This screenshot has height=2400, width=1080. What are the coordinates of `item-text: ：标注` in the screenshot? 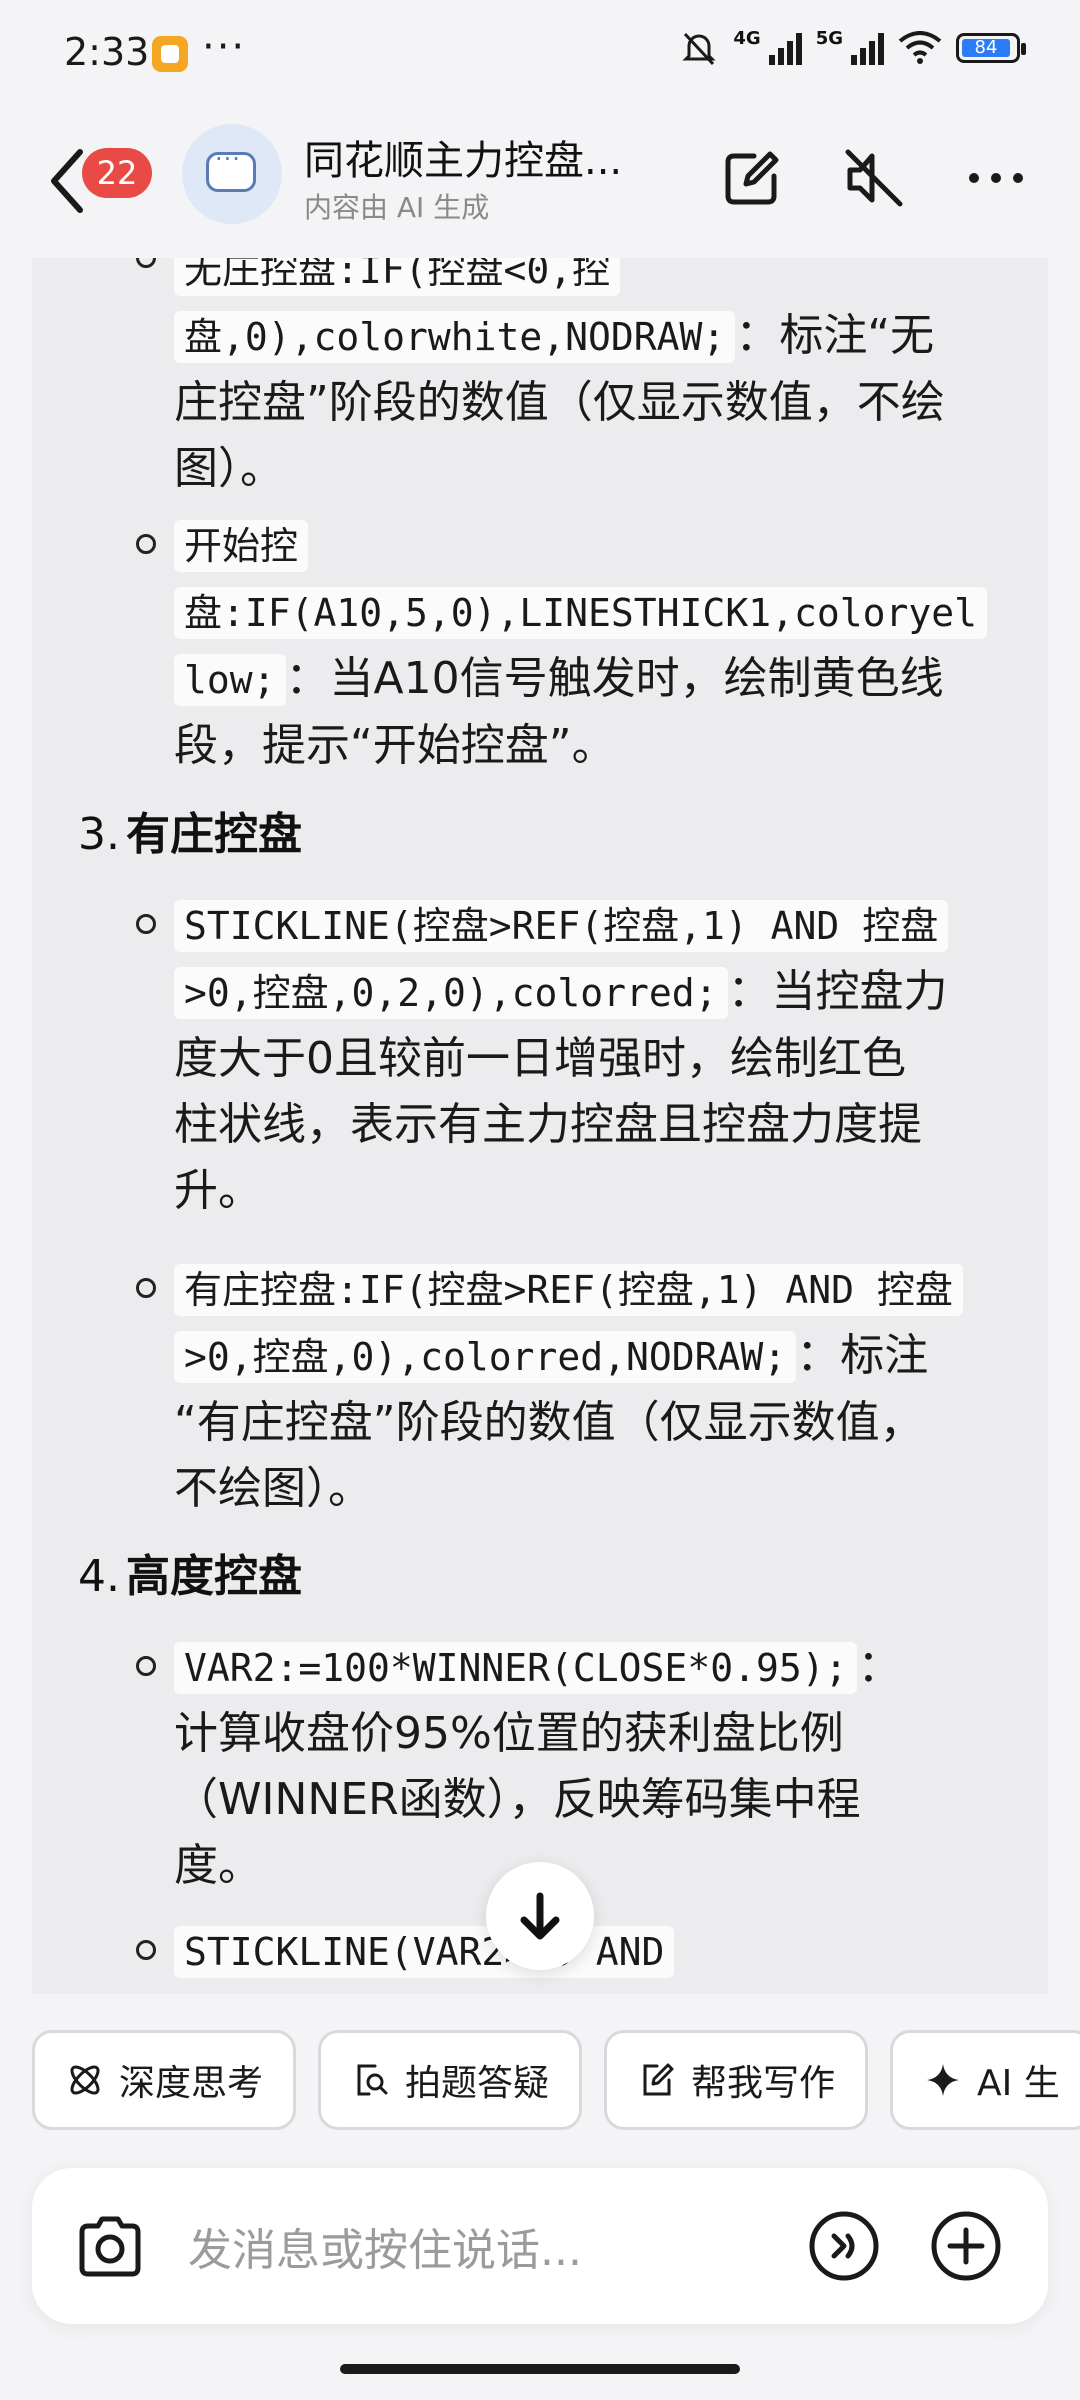 It's located at (862, 1355).